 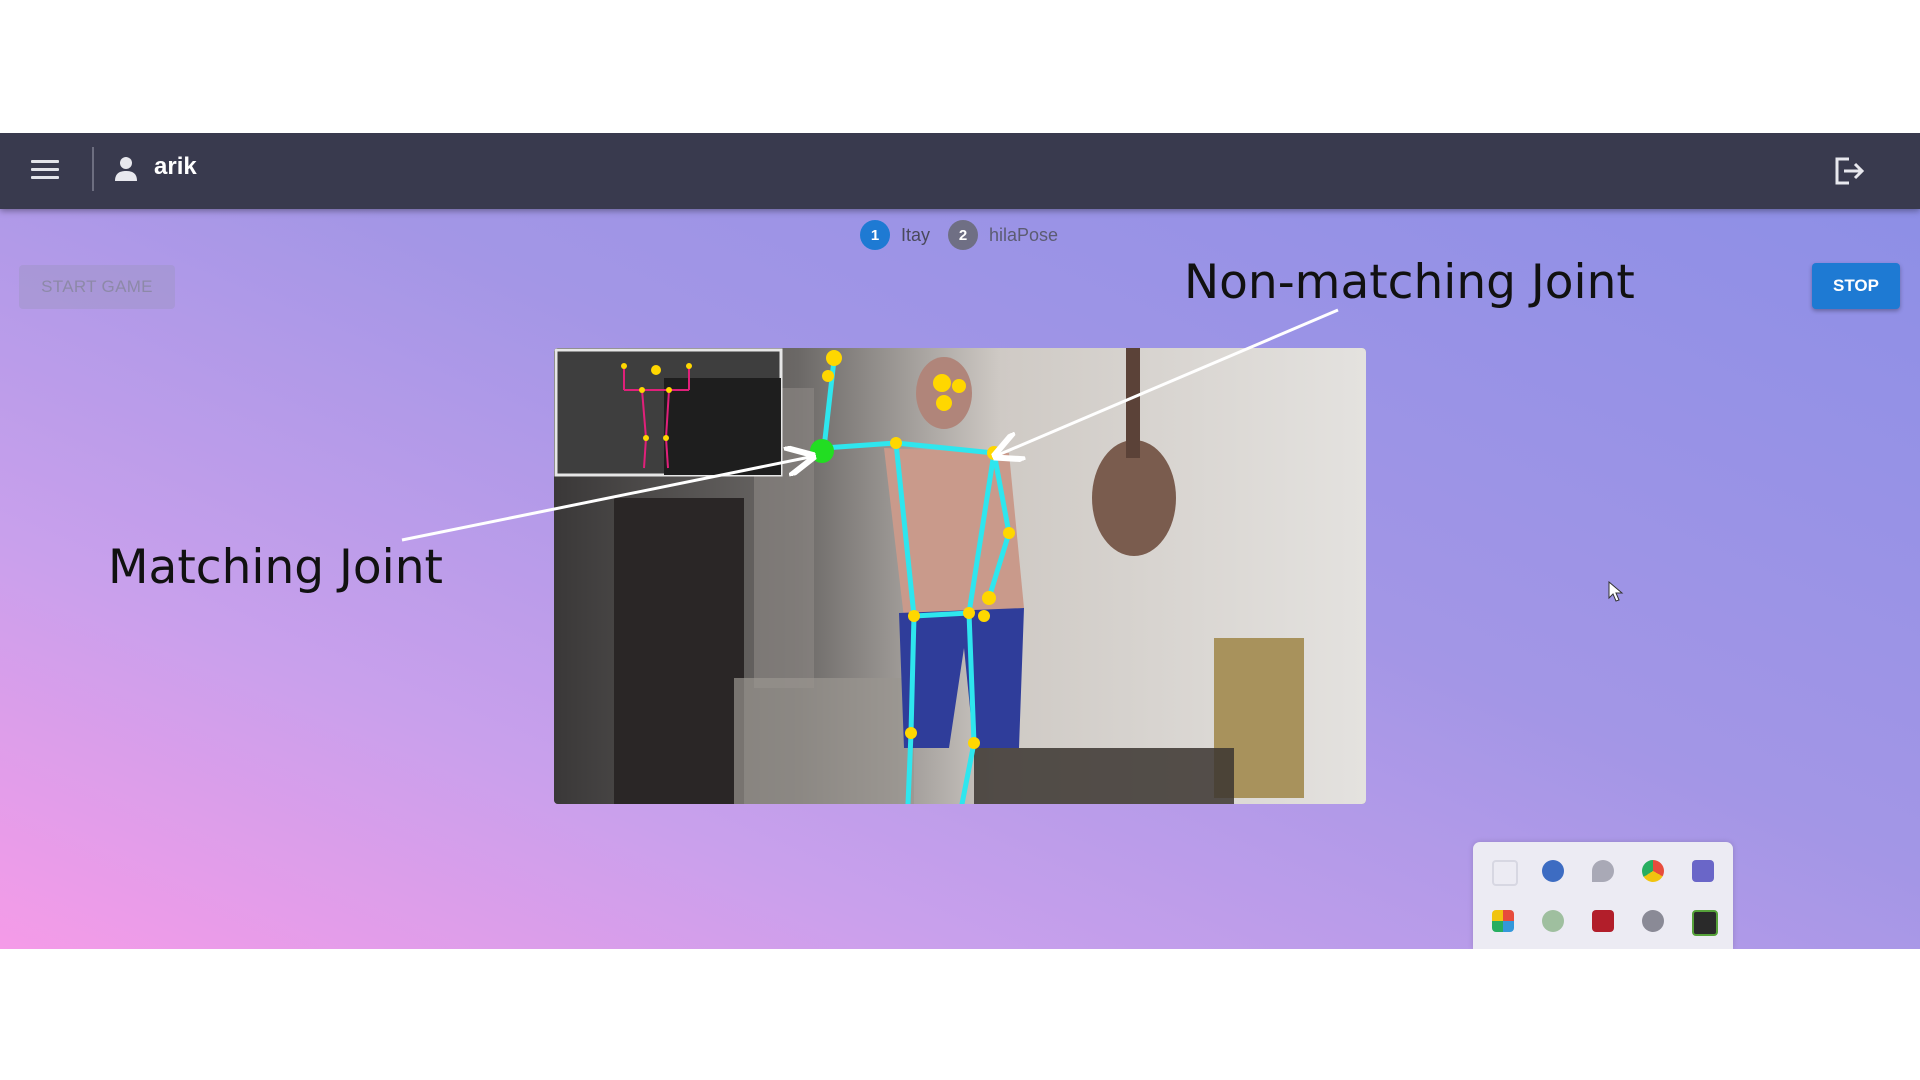 I want to click on matching-joint-caption: Matching Joint, so click(x=275, y=567).